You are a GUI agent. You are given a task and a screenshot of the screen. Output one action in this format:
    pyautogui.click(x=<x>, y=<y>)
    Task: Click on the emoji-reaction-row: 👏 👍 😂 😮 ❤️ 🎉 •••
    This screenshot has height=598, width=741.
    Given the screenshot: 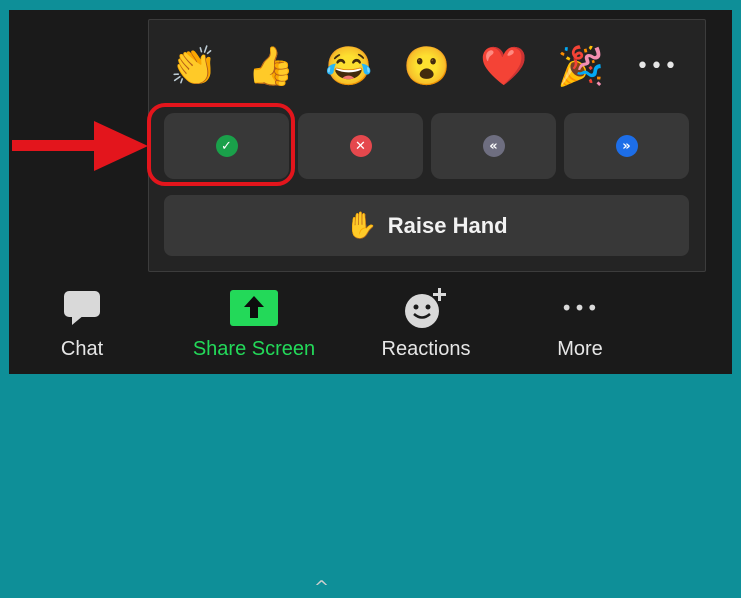 What is the action you would take?
    pyautogui.click(x=427, y=67)
    